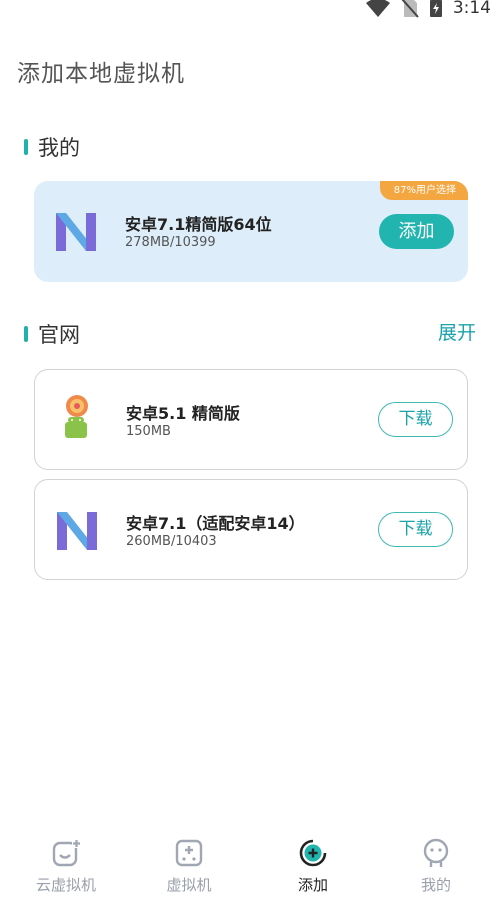 The width and height of the screenshot is (497, 903). Describe the element at coordinates (101, 74) in the screenshot. I see `page-title: 添加本地虚拟机` at that location.